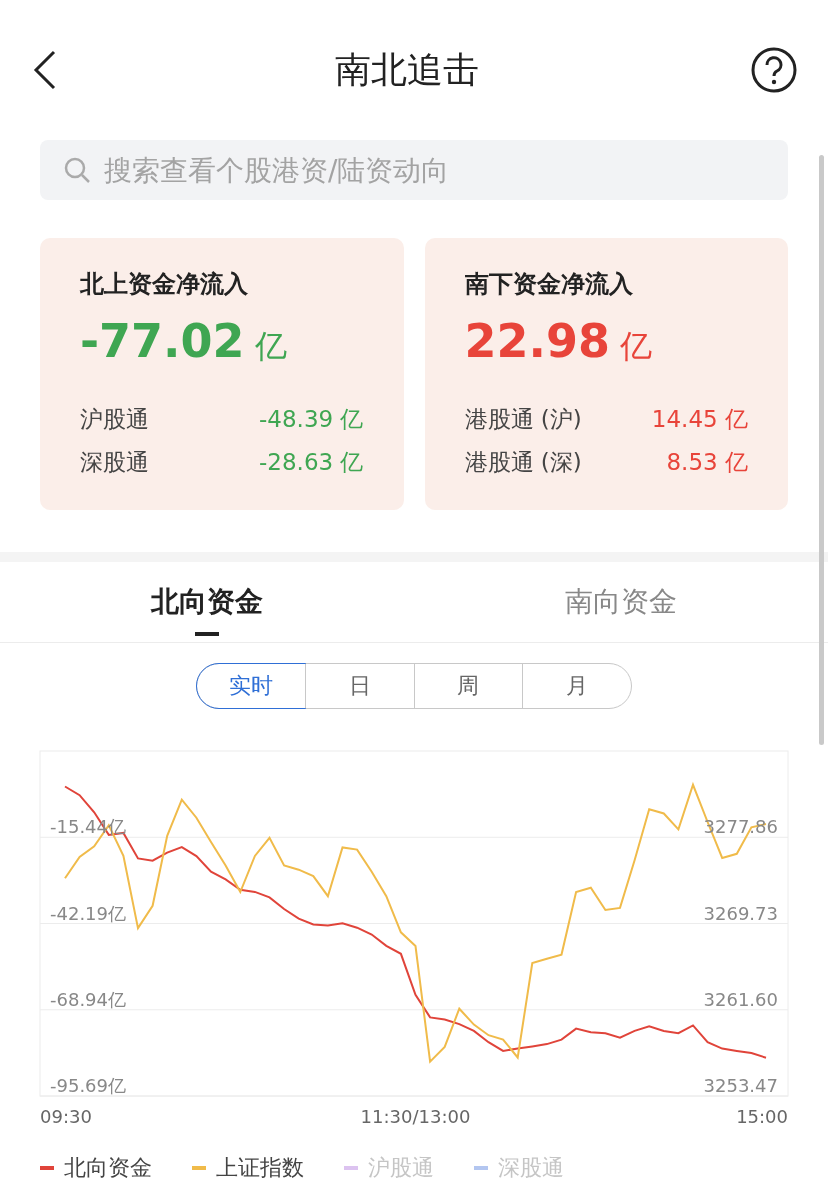 This screenshot has width=828, height=1197. I want to click on channel-label: 港股通 (沪), so click(523, 419).